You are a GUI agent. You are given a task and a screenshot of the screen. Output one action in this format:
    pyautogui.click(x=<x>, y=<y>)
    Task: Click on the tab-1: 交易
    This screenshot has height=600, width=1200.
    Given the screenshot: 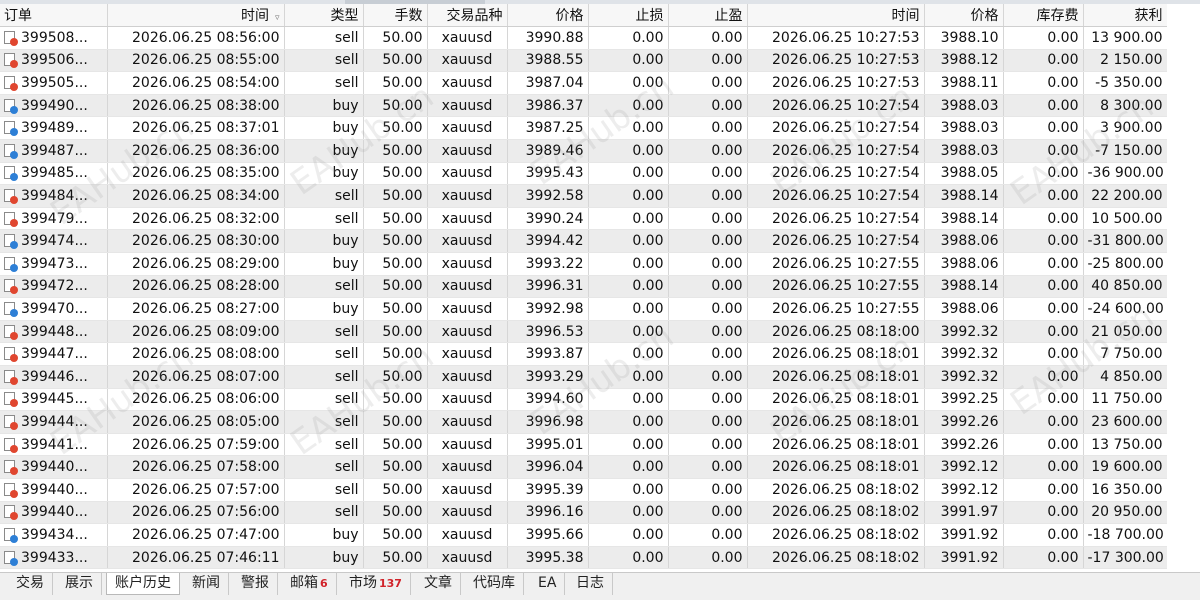 What is the action you would take?
    pyautogui.click(x=30, y=584)
    